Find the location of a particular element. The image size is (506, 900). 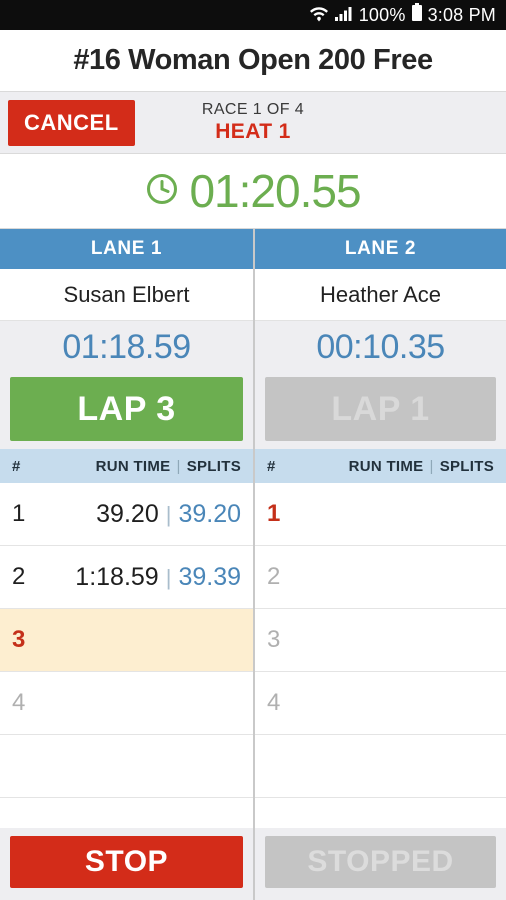

battery-percent-label: 100% is located at coordinates (382, 15).